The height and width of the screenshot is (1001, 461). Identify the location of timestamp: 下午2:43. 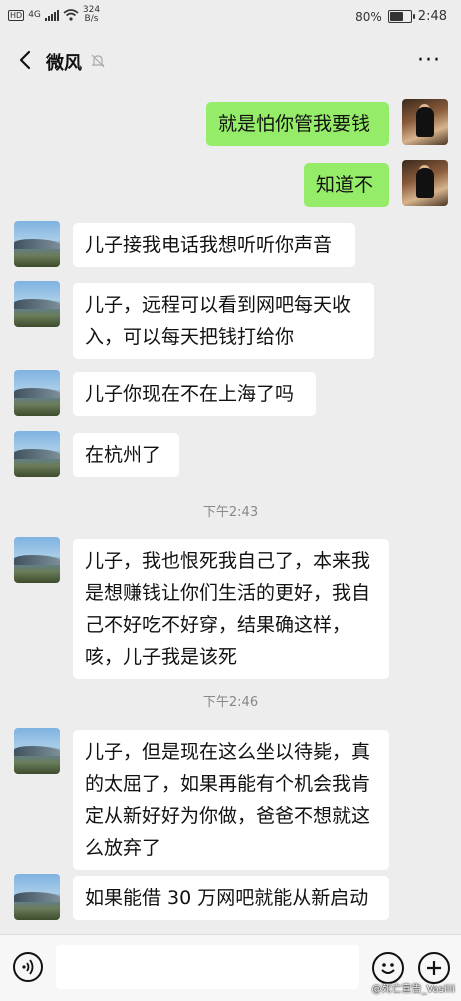
(230, 512).